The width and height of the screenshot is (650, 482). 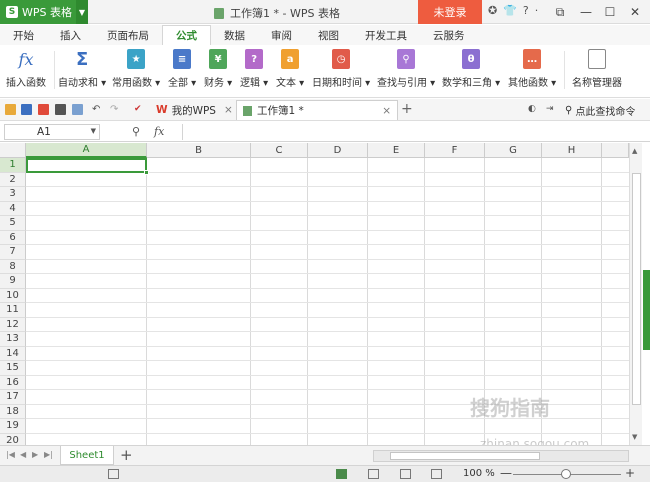 I want to click on zoom-out-button: —, so click(x=506, y=473).